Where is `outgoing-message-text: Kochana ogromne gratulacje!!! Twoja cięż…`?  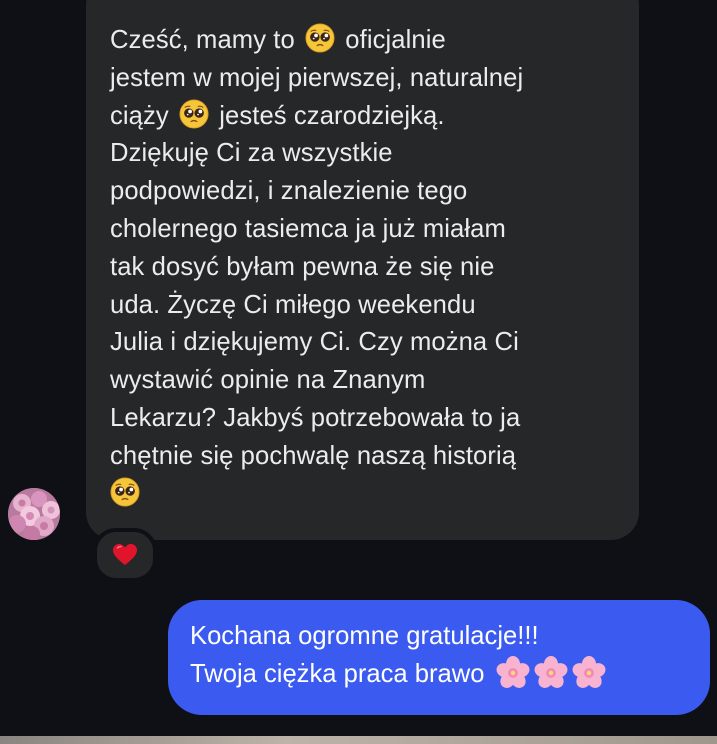 outgoing-message-text: Kochana ogromne gratulacje!!! Twoja cięż… is located at coordinates (440, 656).